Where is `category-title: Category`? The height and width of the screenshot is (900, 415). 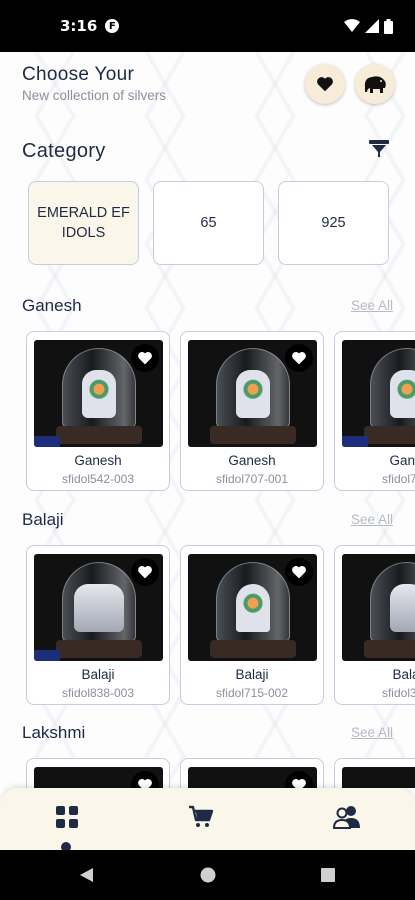 category-title: Category is located at coordinates (64, 151).